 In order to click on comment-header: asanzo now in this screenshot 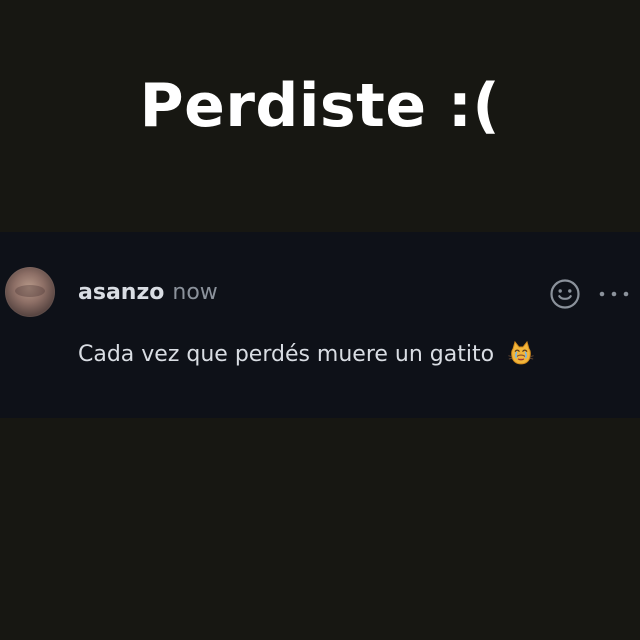, I will do `click(148, 293)`.